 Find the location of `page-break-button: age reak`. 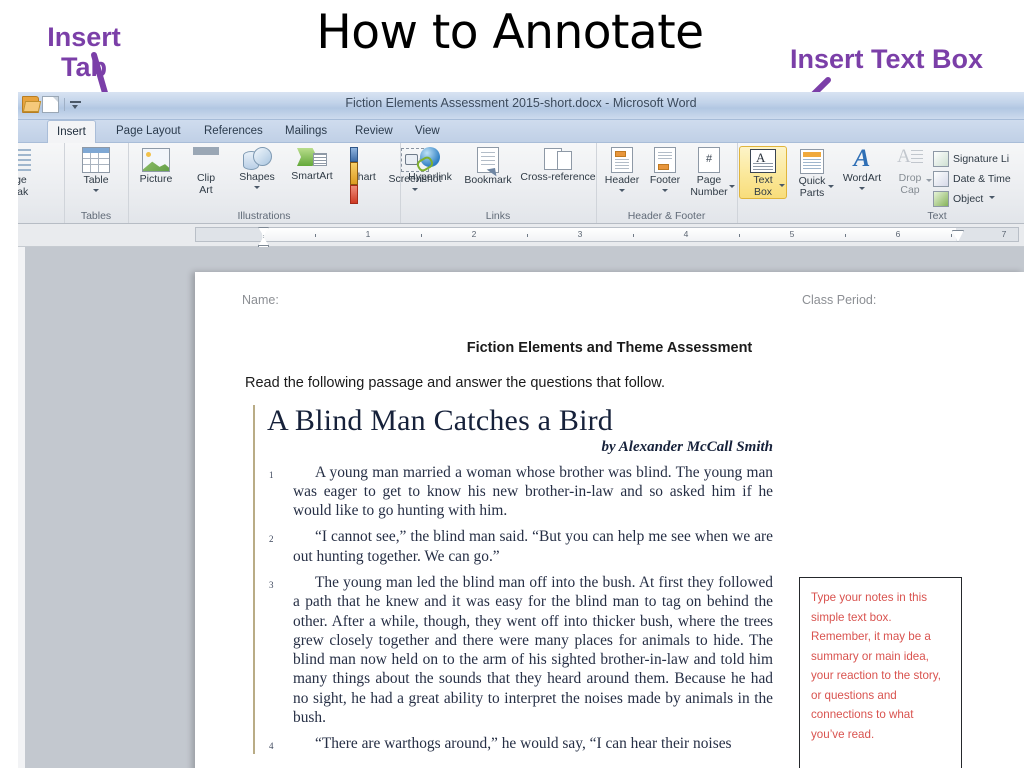

page-break-button: age reak is located at coordinates (31, 173).